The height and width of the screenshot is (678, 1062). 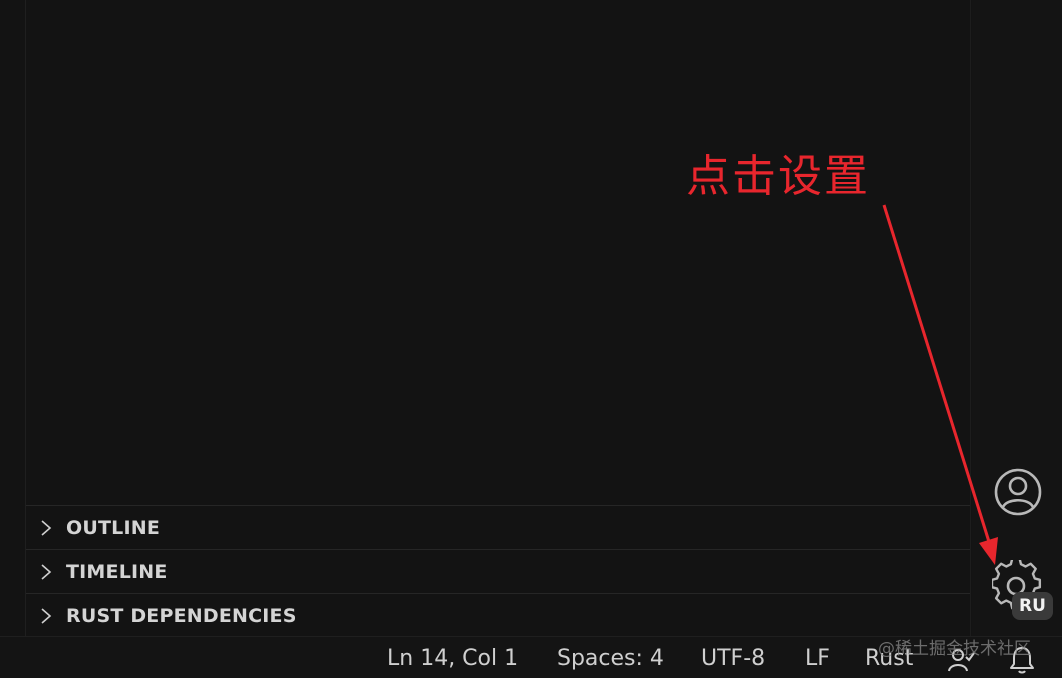 I want to click on annotation-label: 点击设置, so click(x=778, y=176).